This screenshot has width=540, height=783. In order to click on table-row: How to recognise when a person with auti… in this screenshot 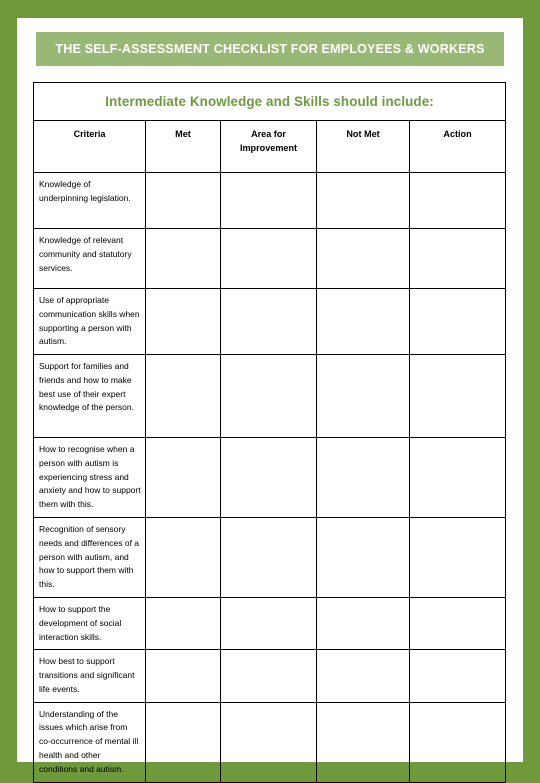, I will do `click(270, 478)`.